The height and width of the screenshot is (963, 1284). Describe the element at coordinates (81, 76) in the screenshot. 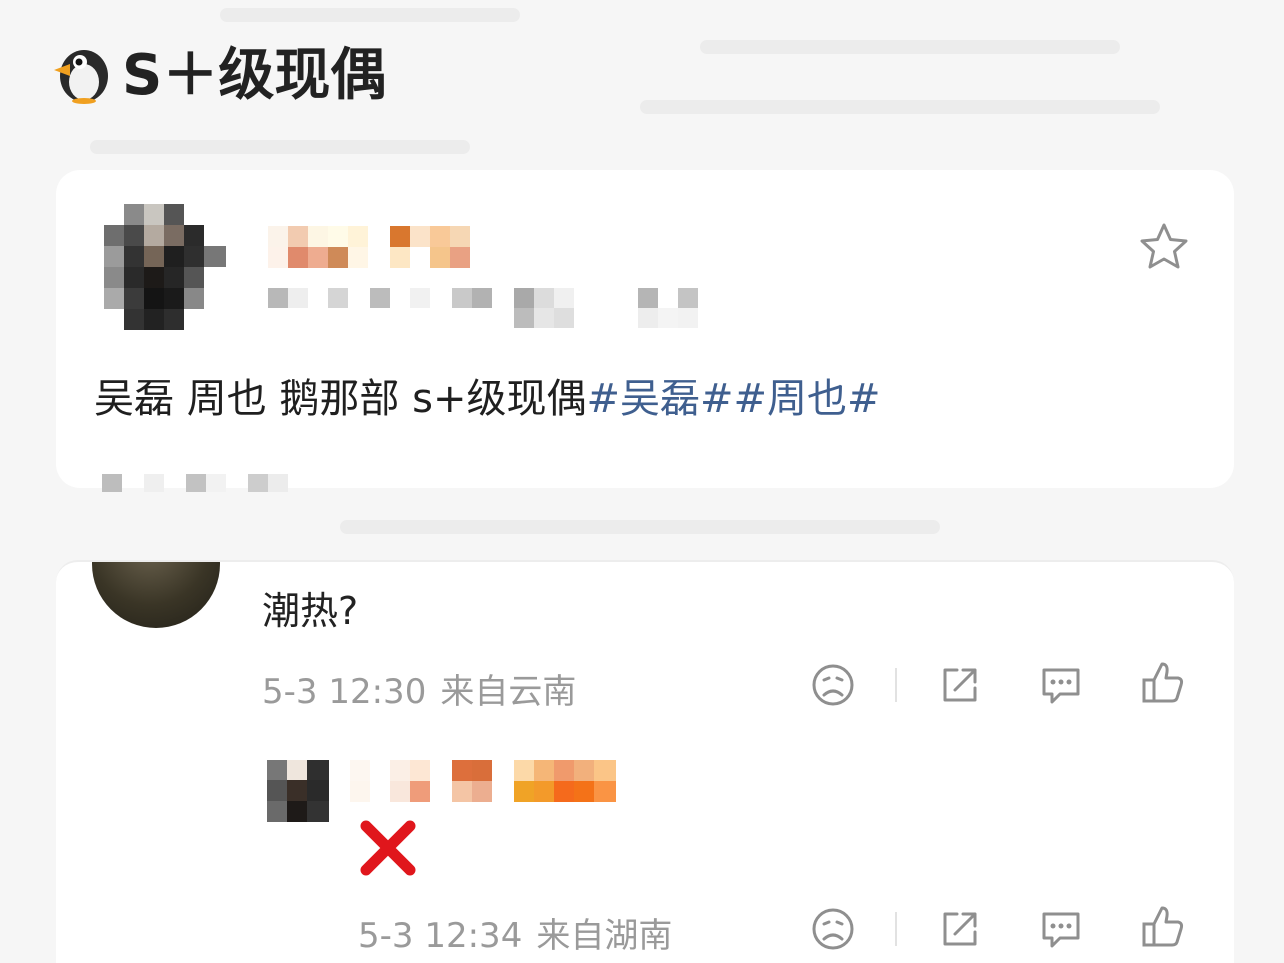

I see `penguin-icon` at that location.